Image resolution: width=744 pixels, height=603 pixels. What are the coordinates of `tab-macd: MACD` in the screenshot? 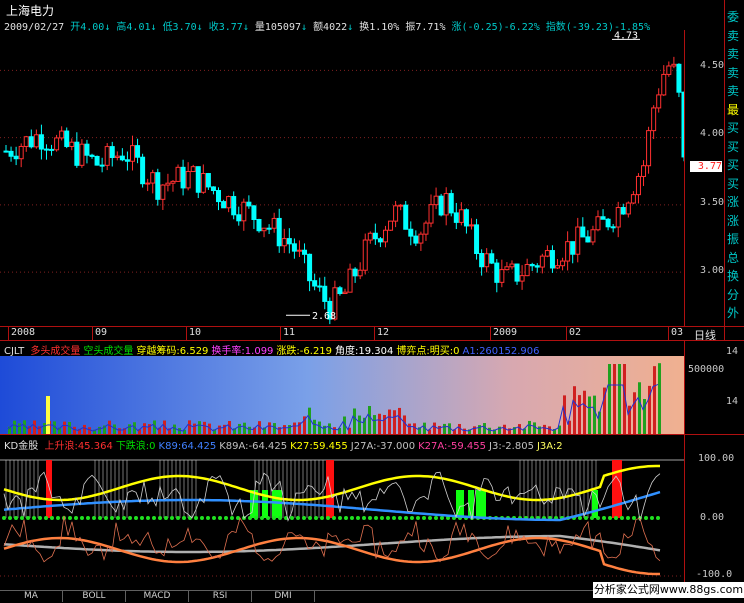 It's located at (157, 596).